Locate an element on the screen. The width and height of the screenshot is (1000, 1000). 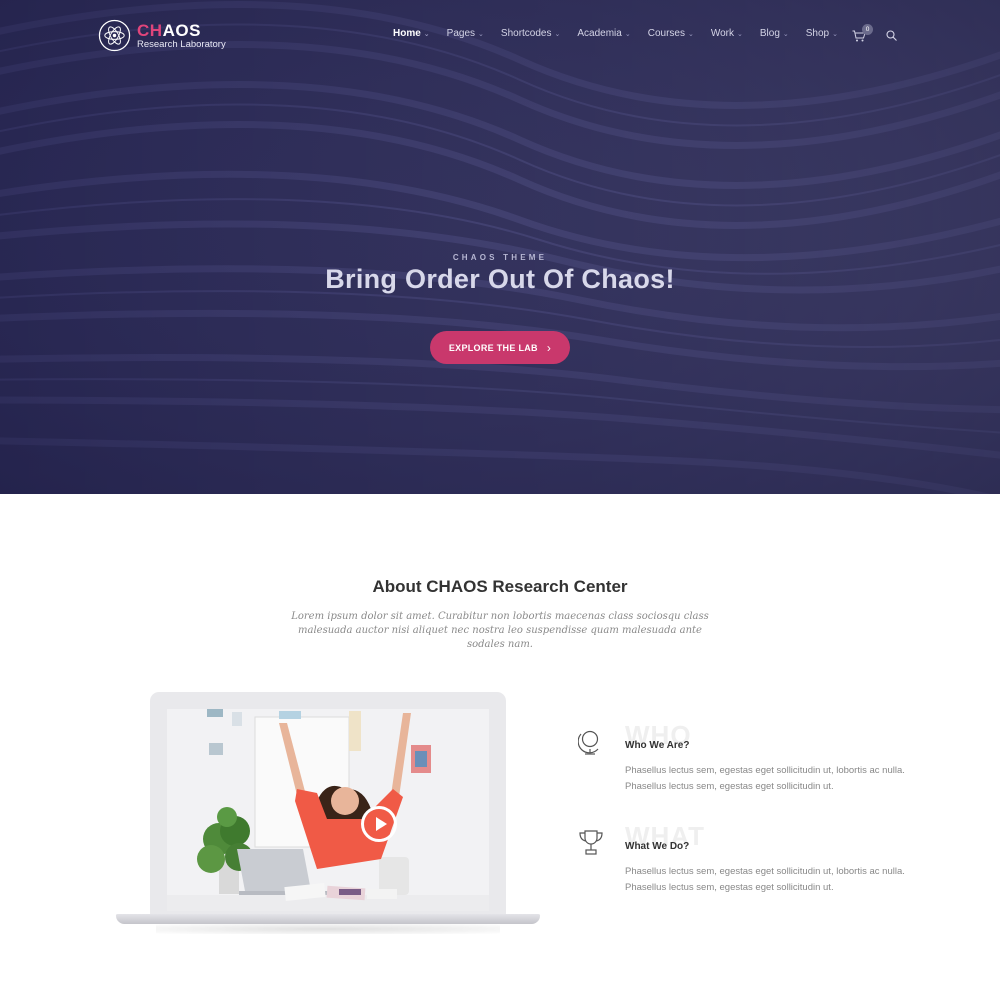
nav-item-label: Courses is located at coordinates (666, 33).